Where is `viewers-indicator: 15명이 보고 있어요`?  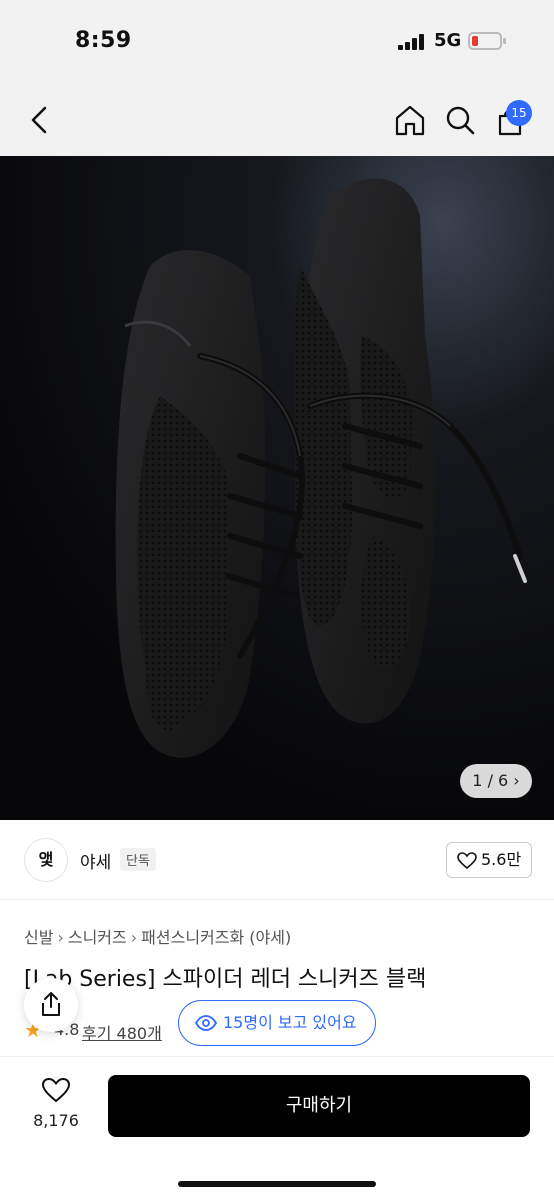 viewers-indicator: 15명이 보고 있어요 is located at coordinates (277, 1023).